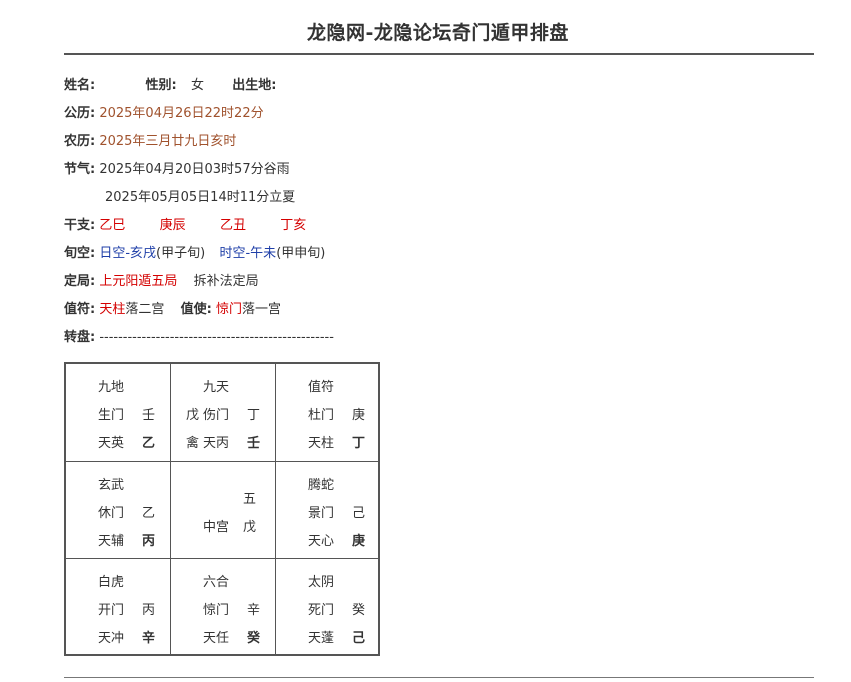 The width and height of the screenshot is (851, 682). I want to click on palace-3-god: 值符, so click(321, 387).